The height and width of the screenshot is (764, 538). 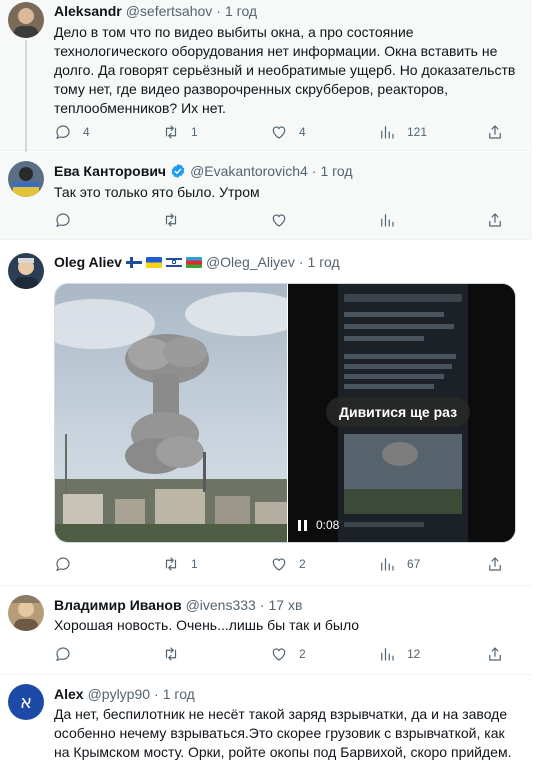 I want to click on tweet-header: Владимир Иванов @ivens333 · 17 хв, so click(x=178, y=605).